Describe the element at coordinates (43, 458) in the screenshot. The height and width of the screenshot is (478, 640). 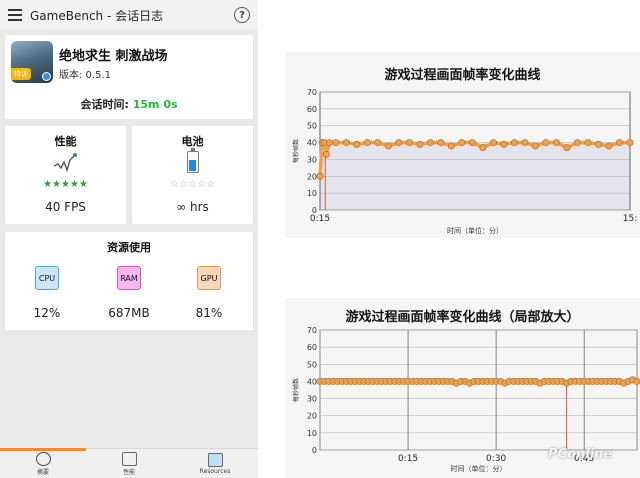
I see `summary-tab-icon` at that location.